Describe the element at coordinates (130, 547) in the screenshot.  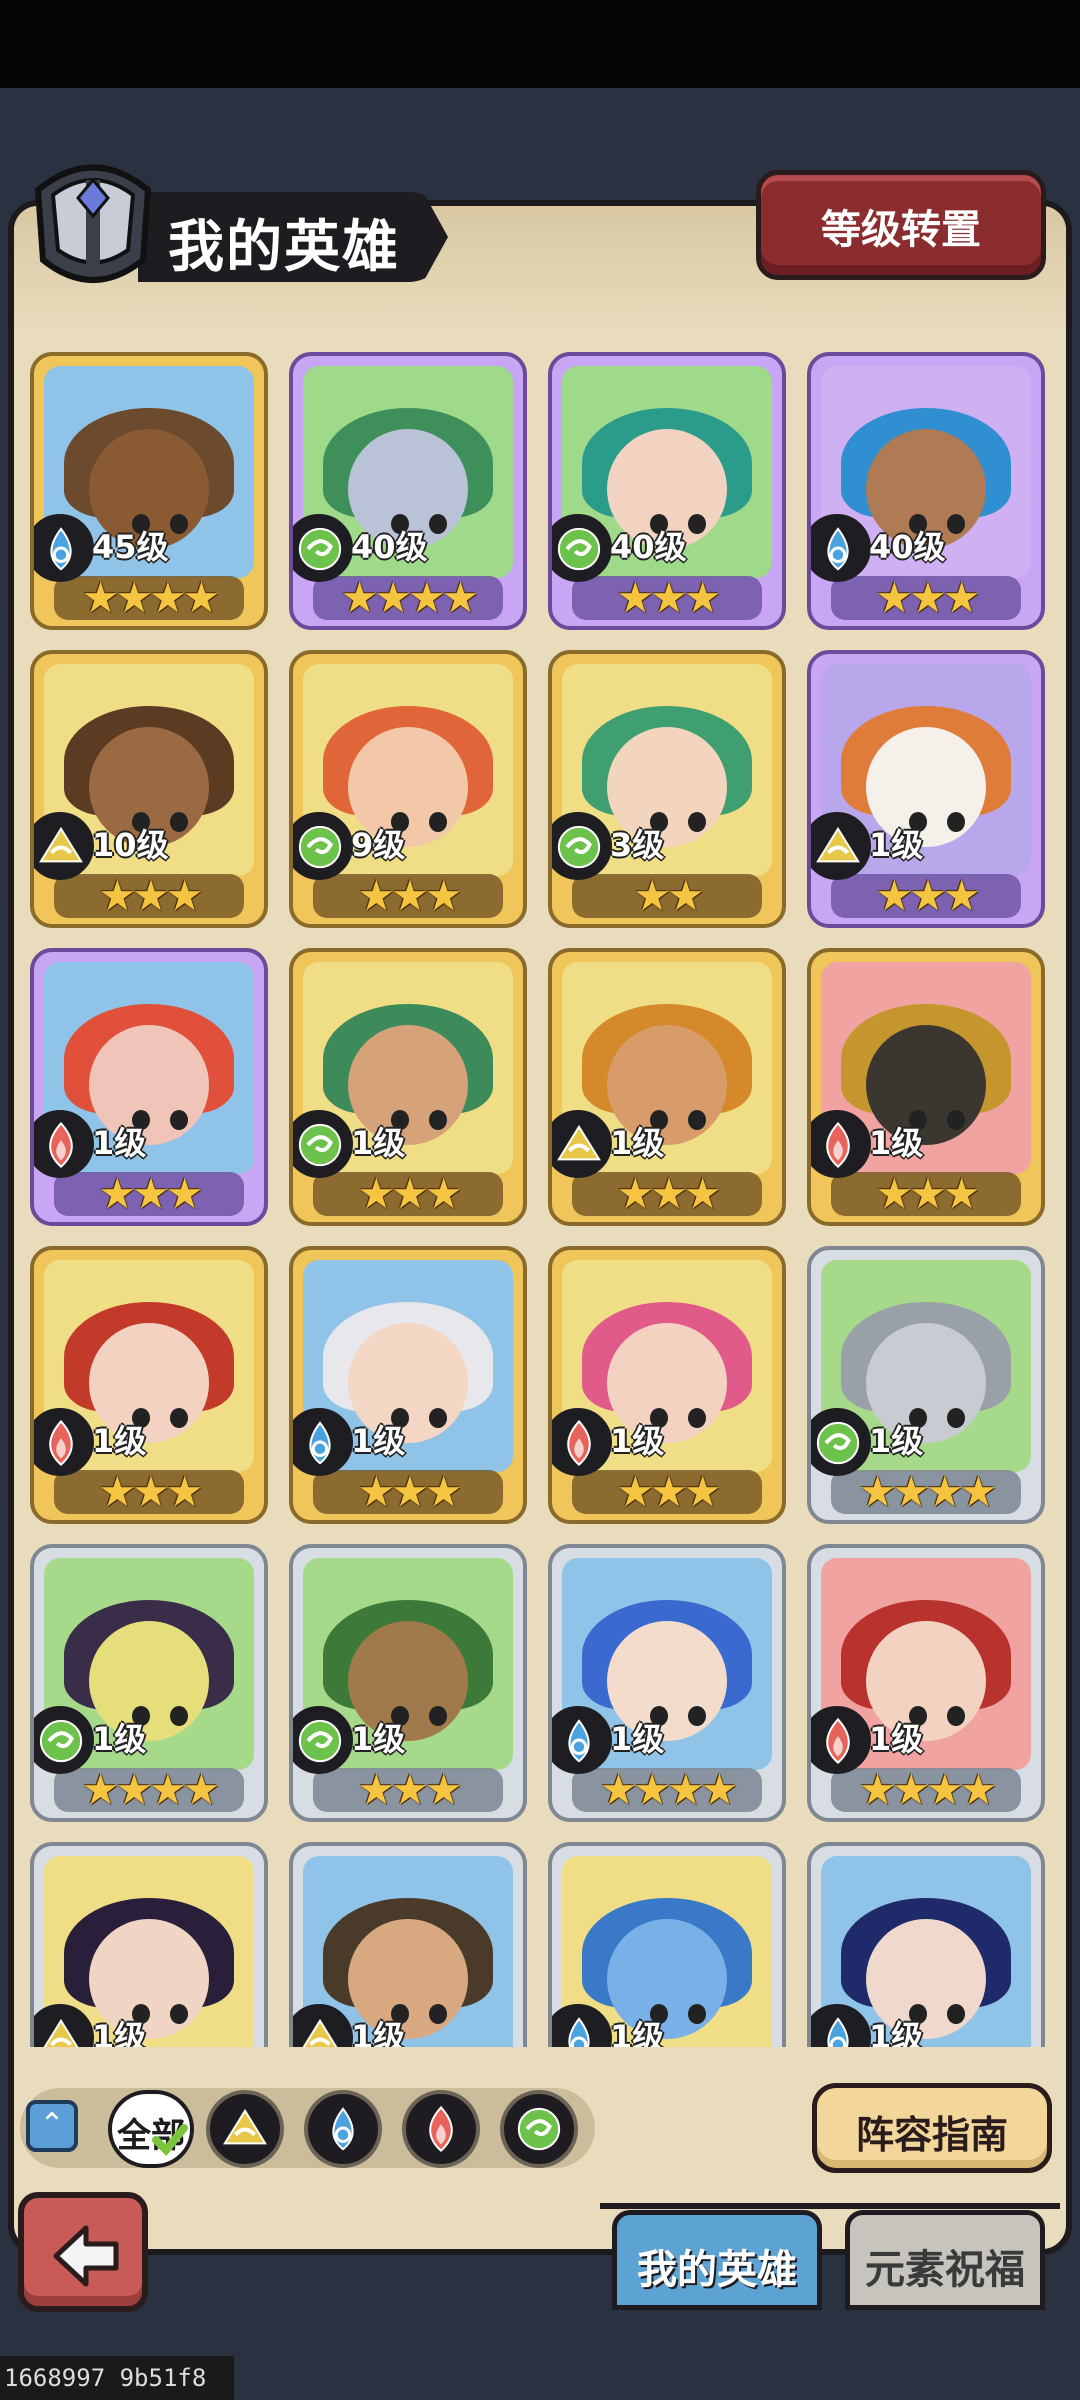
I see `hero-level: 45级` at that location.